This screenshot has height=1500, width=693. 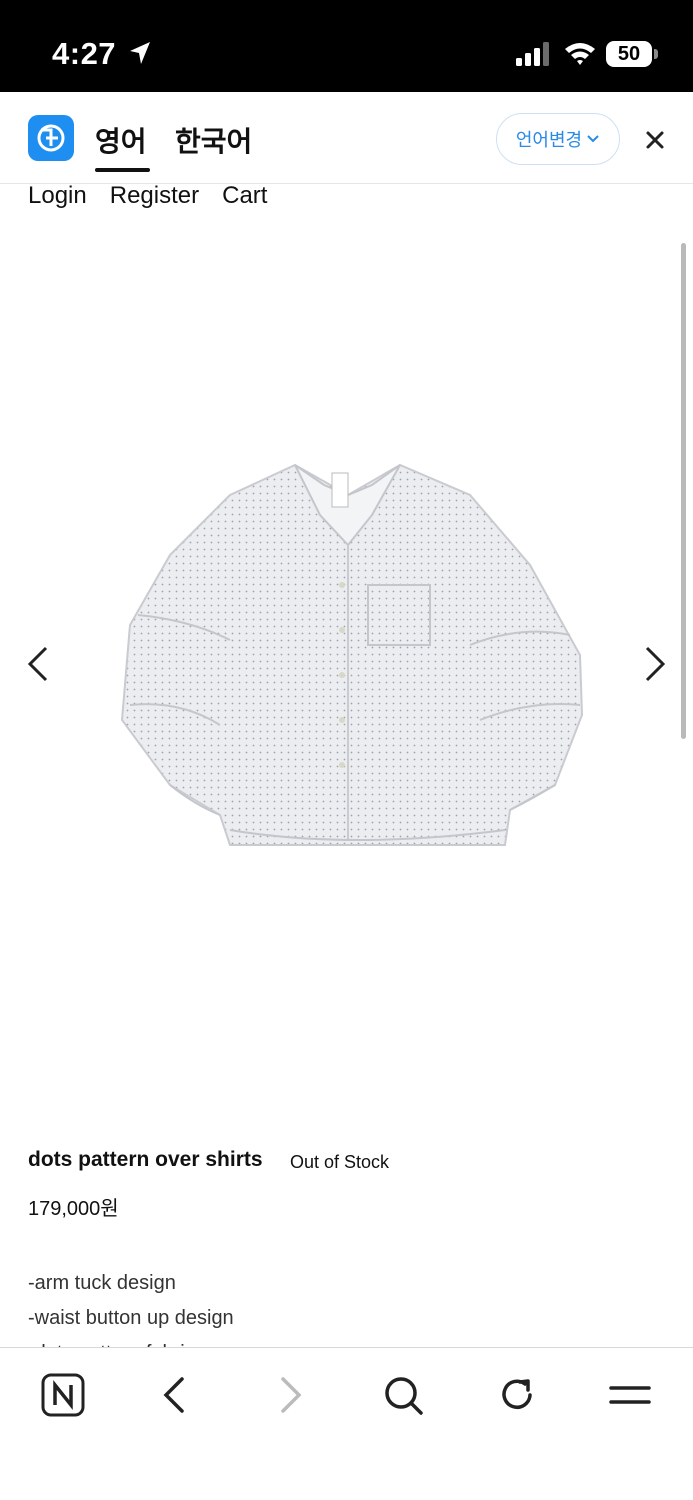 I want to click on description-line: -waist button up design, so click(x=131, y=1318).